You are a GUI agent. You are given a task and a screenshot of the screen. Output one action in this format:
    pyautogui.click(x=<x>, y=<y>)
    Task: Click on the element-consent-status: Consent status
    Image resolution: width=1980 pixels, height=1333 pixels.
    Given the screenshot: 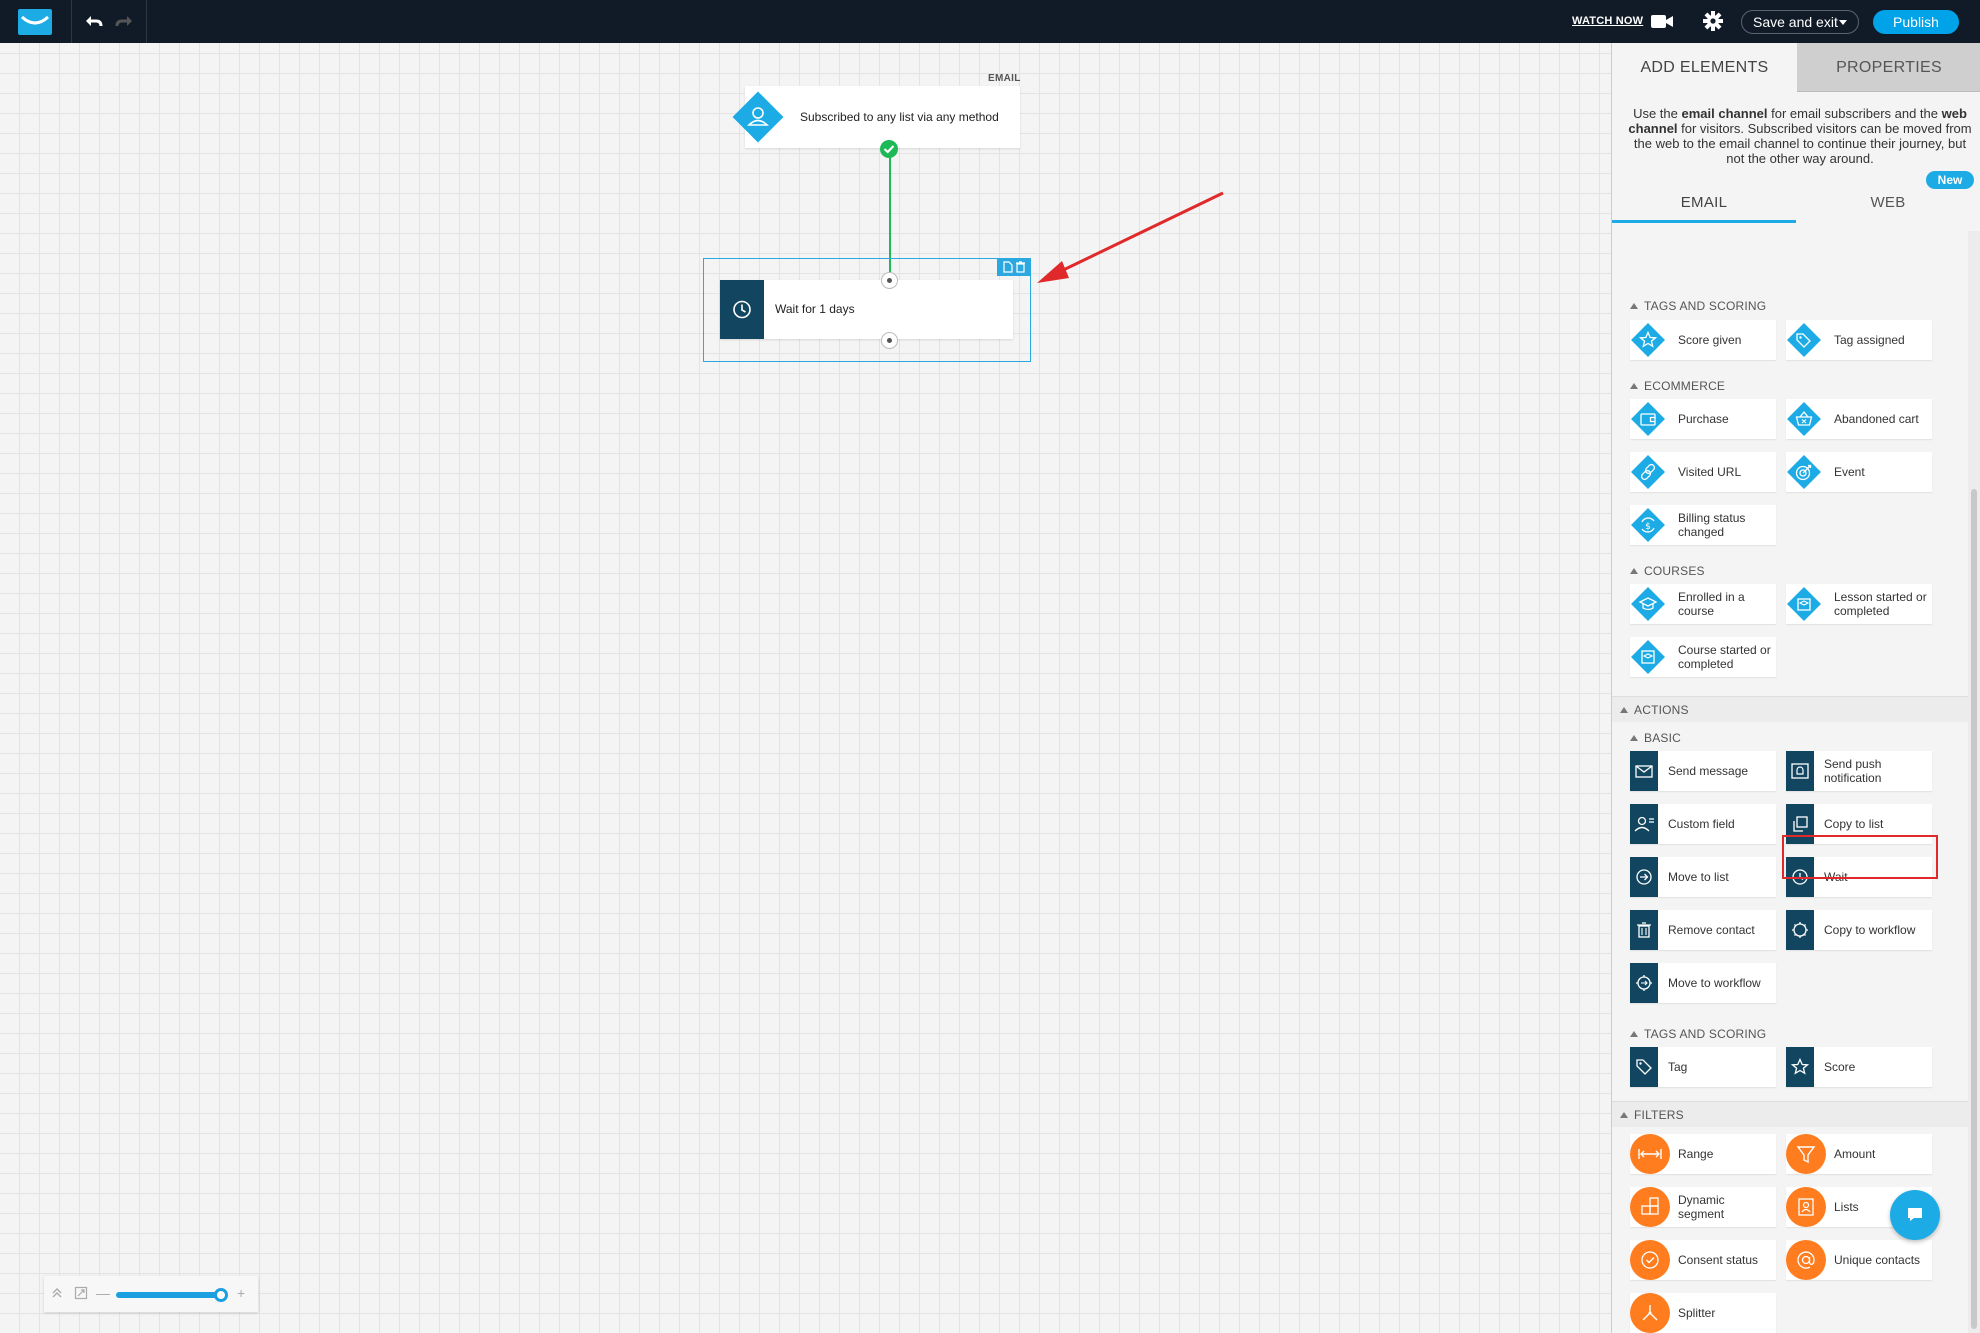 What is the action you would take?
    pyautogui.click(x=1703, y=1260)
    